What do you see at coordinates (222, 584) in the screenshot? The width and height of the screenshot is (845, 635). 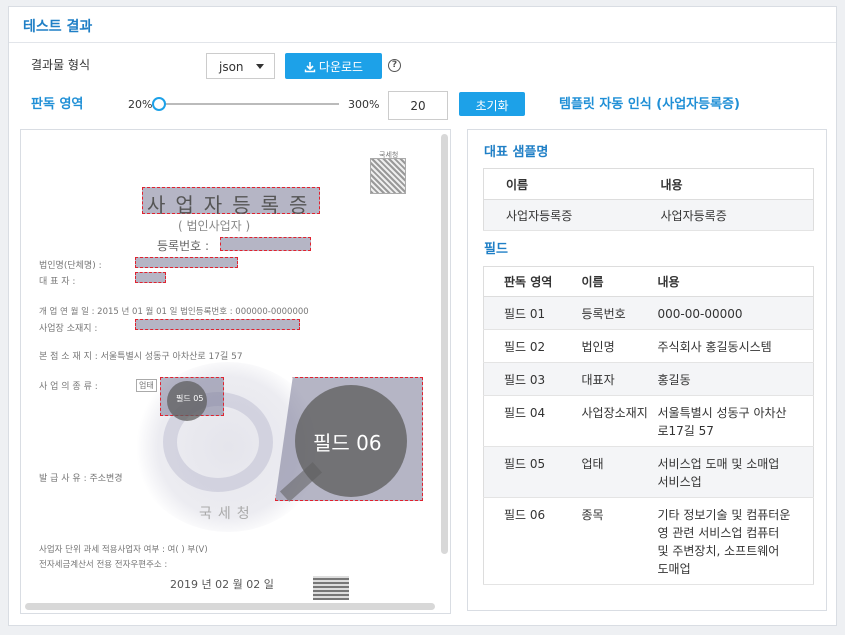 I see `doc-date: 2019 년 02 월 02 일` at bounding box center [222, 584].